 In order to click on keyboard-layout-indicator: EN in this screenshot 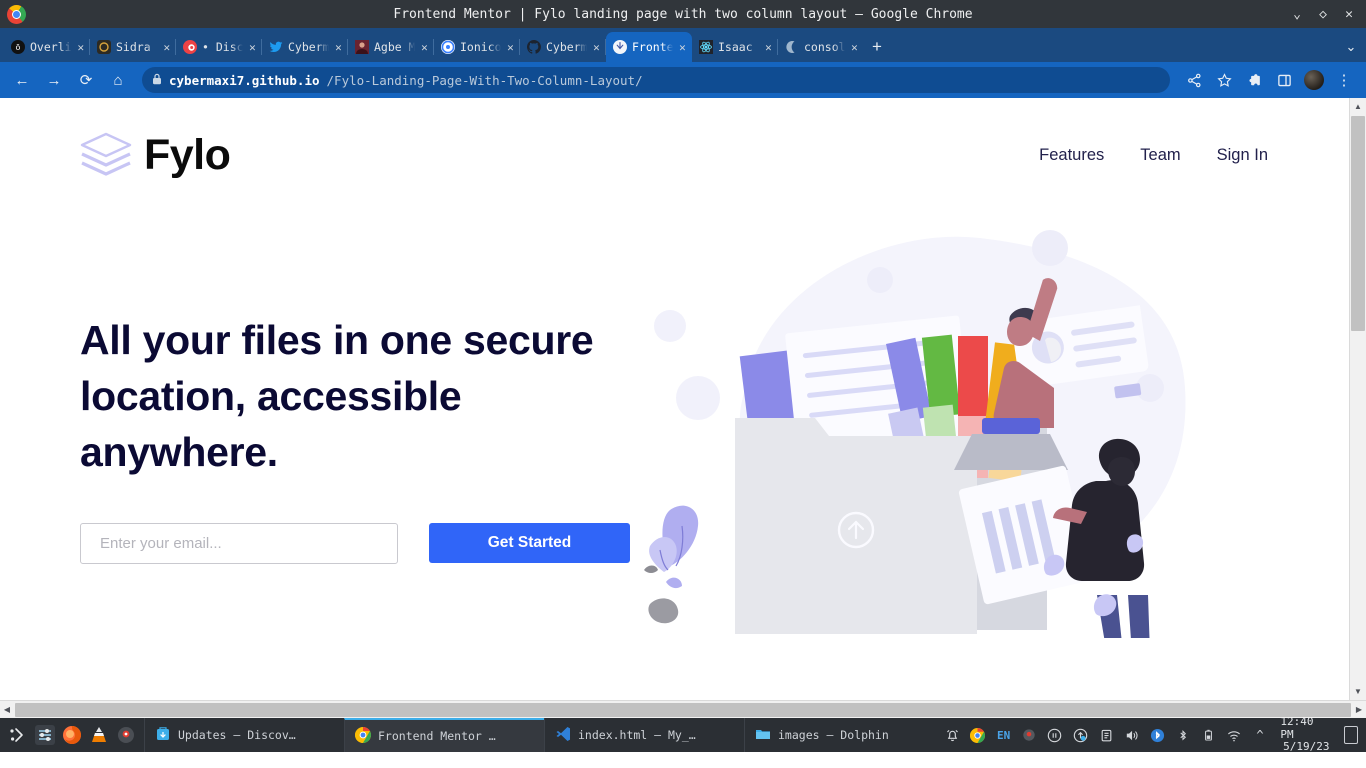, I will do `click(1003, 735)`.